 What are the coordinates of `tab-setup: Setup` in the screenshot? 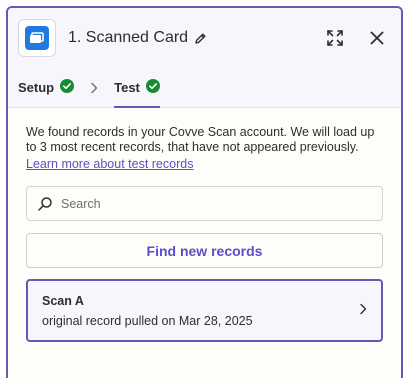 It's located at (46, 87).